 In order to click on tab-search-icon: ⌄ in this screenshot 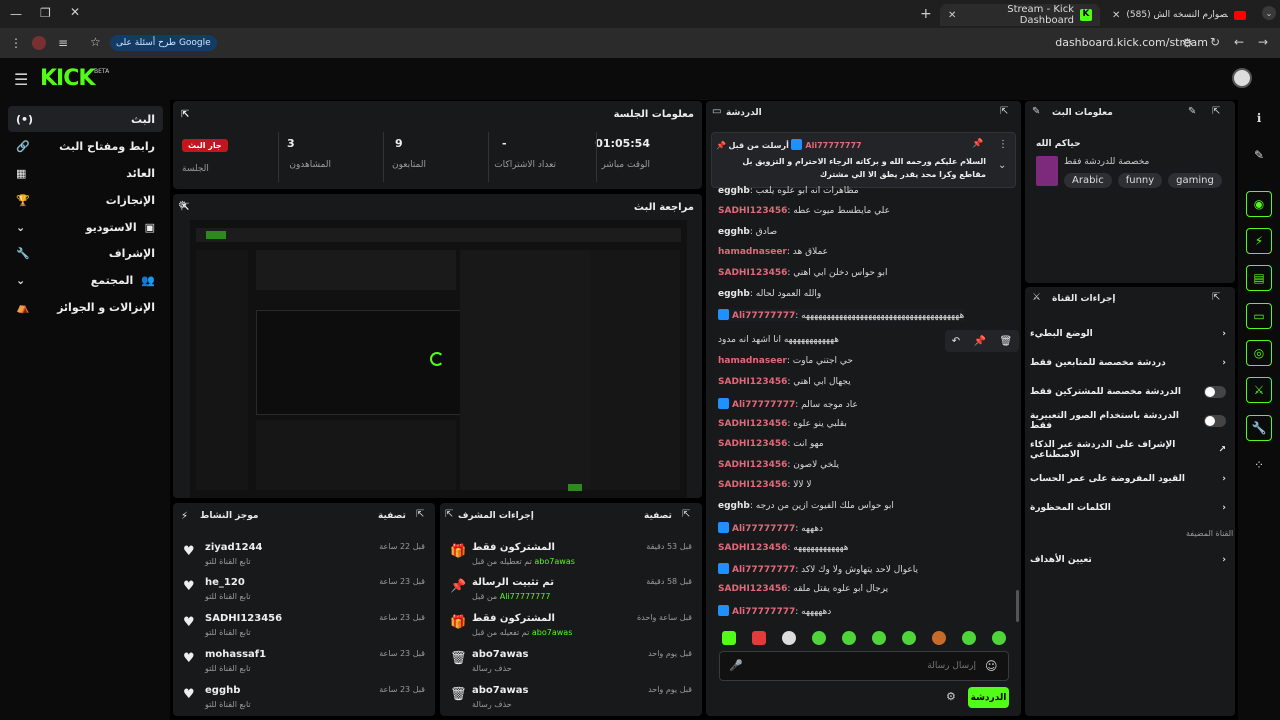, I will do `click(1269, 13)`.